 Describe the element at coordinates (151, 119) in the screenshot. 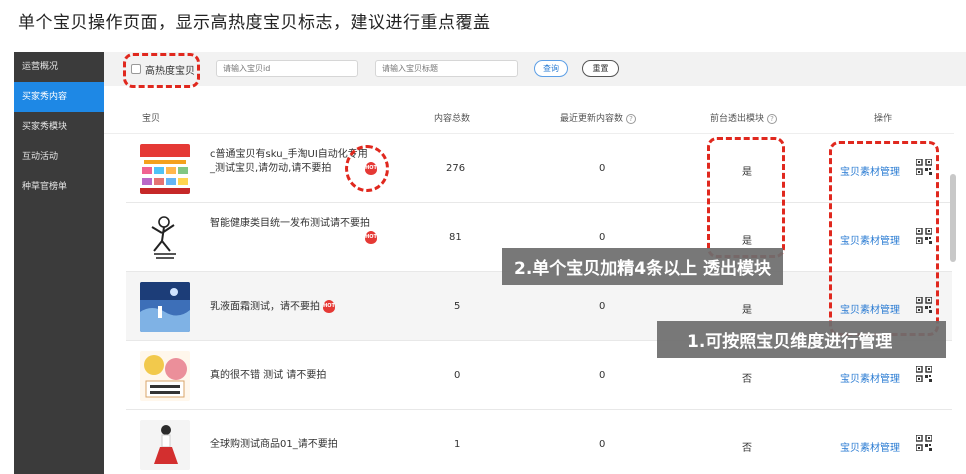

I see `header-item: 宝贝` at that location.